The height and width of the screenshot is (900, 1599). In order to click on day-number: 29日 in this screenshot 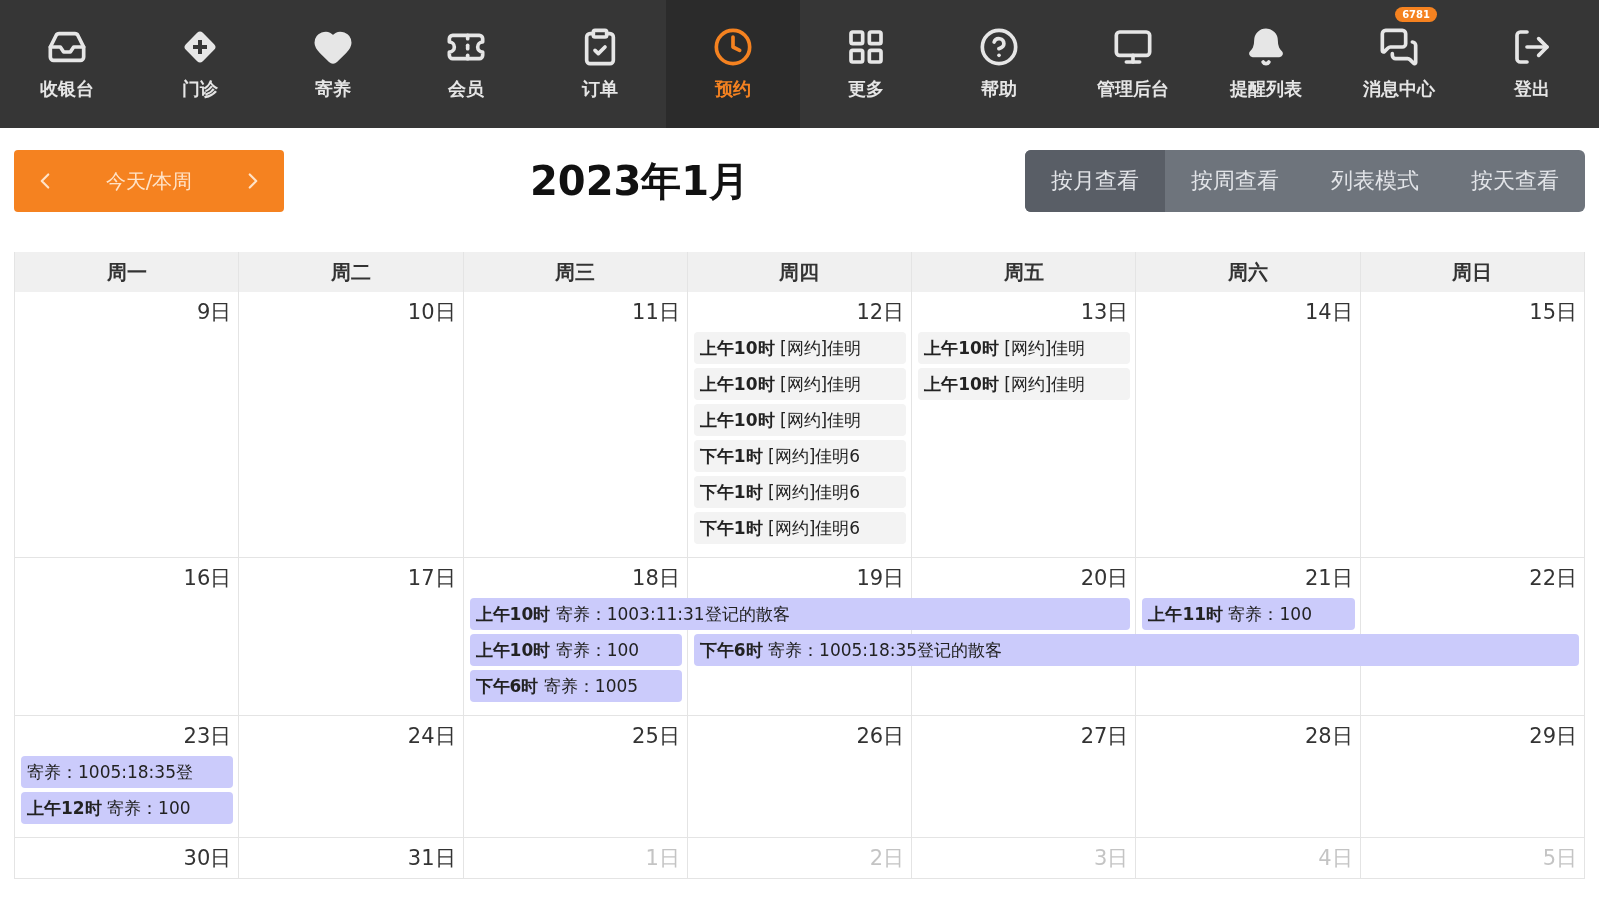, I will do `click(1553, 736)`.